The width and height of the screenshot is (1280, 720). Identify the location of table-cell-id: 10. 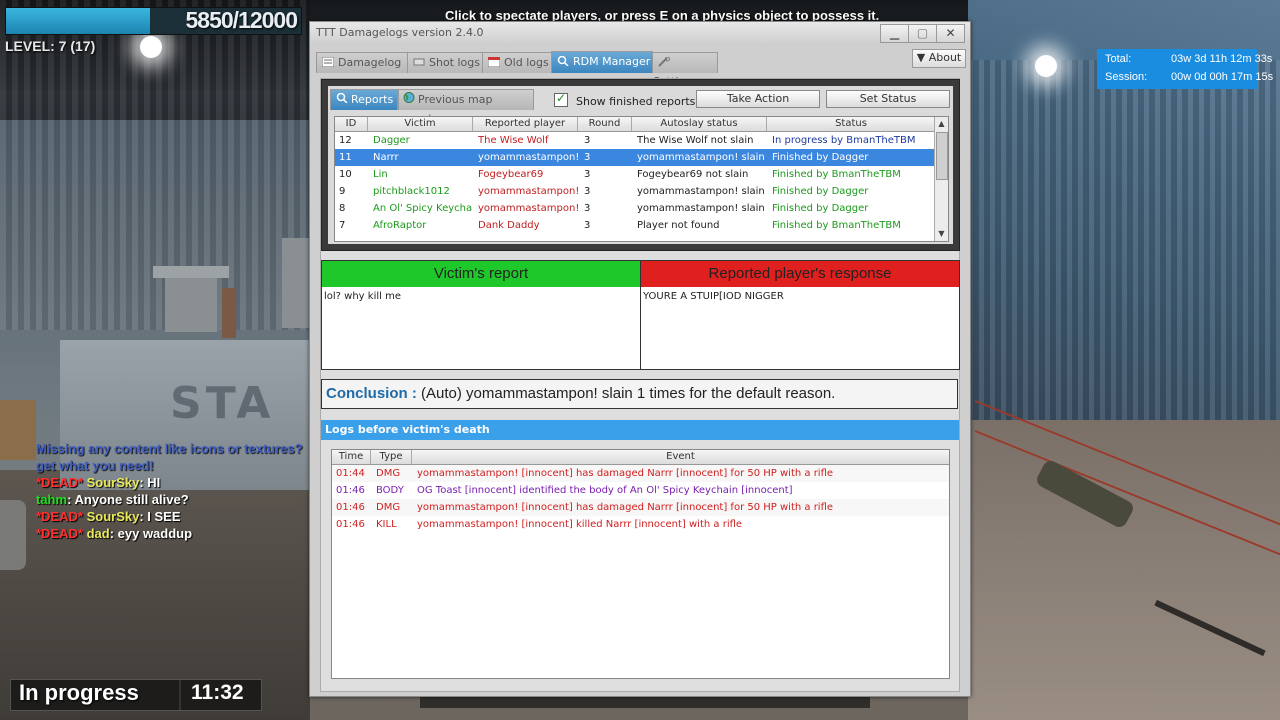
(345, 174).